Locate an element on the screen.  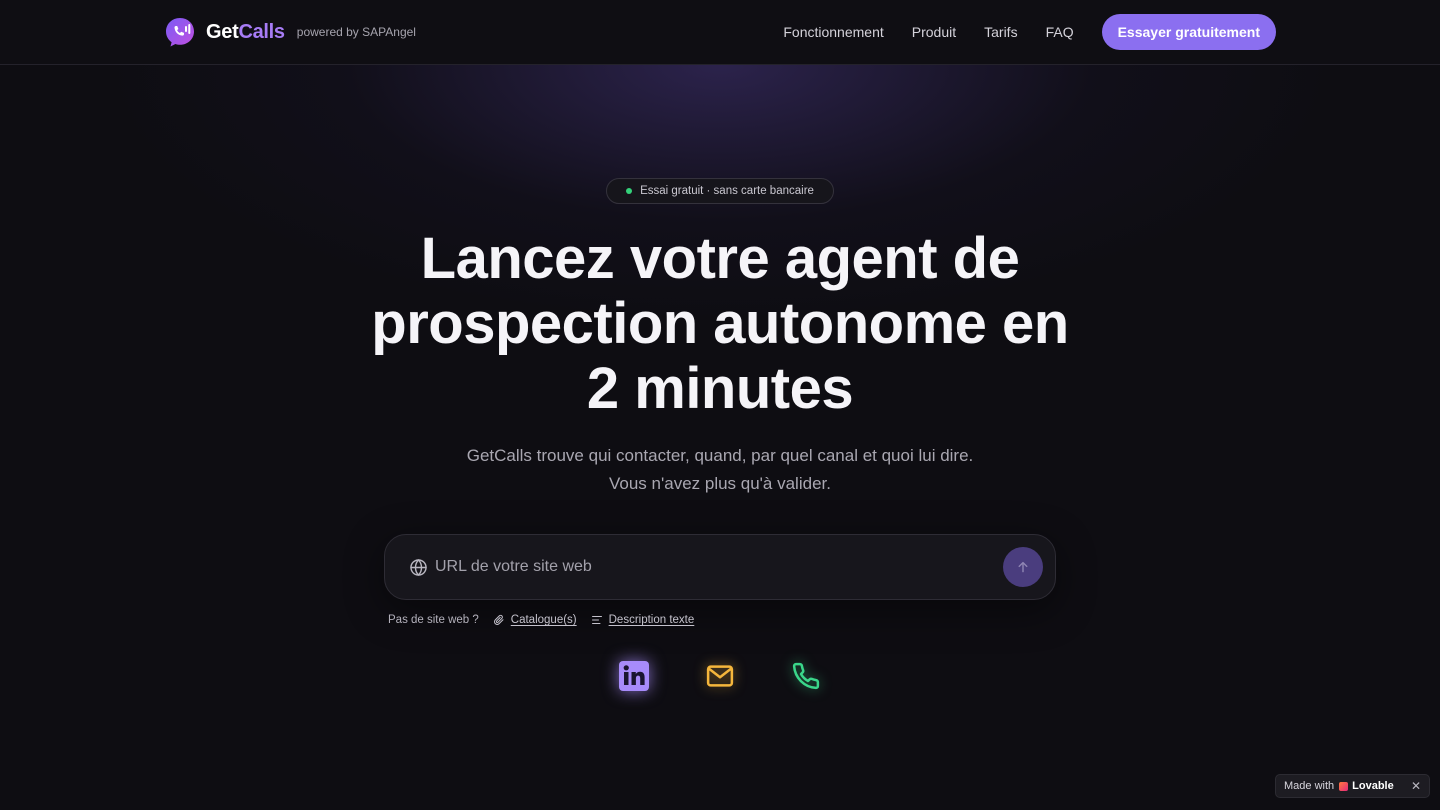
no-website-prompt: Pas de site web ? is located at coordinates (433, 620).